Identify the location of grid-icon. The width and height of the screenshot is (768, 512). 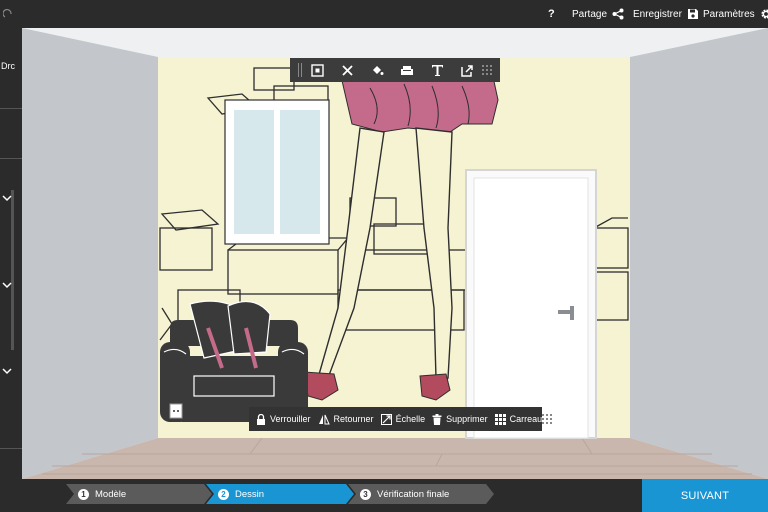
(500, 419).